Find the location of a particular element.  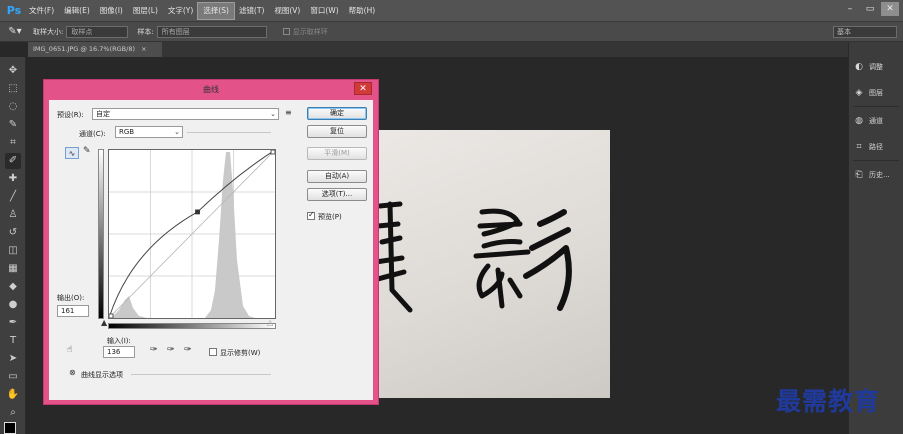

adjustments-icon: ◐ is located at coordinates (859, 67).